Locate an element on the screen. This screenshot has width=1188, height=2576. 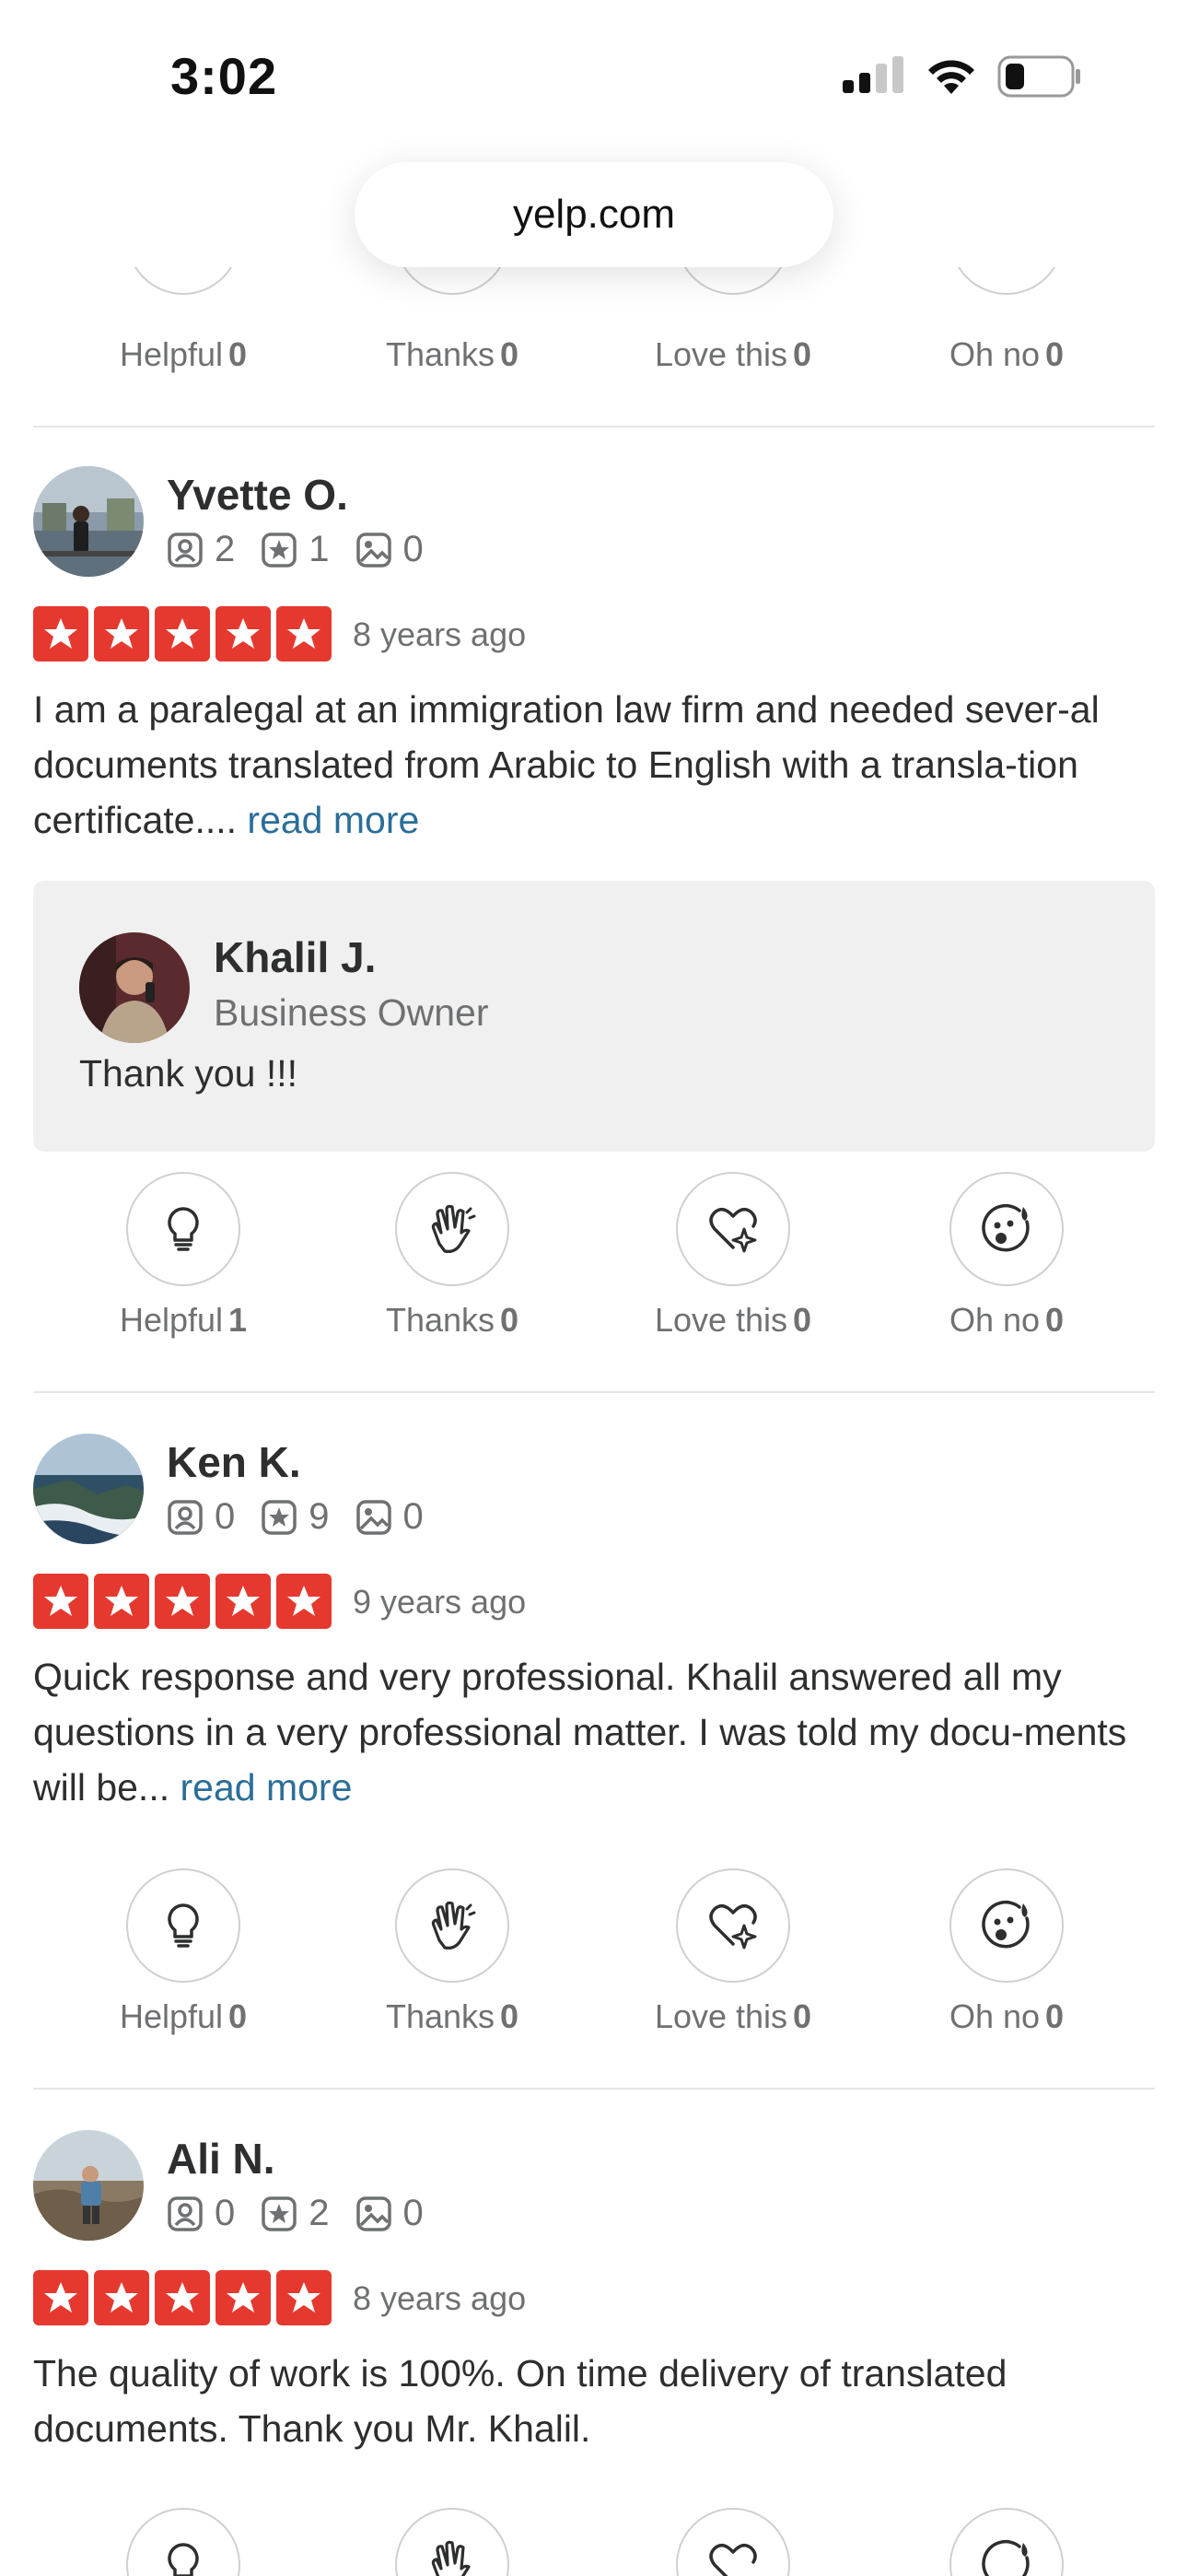
reviewer-name: Ali N. is located at coordinates (221, 2159).